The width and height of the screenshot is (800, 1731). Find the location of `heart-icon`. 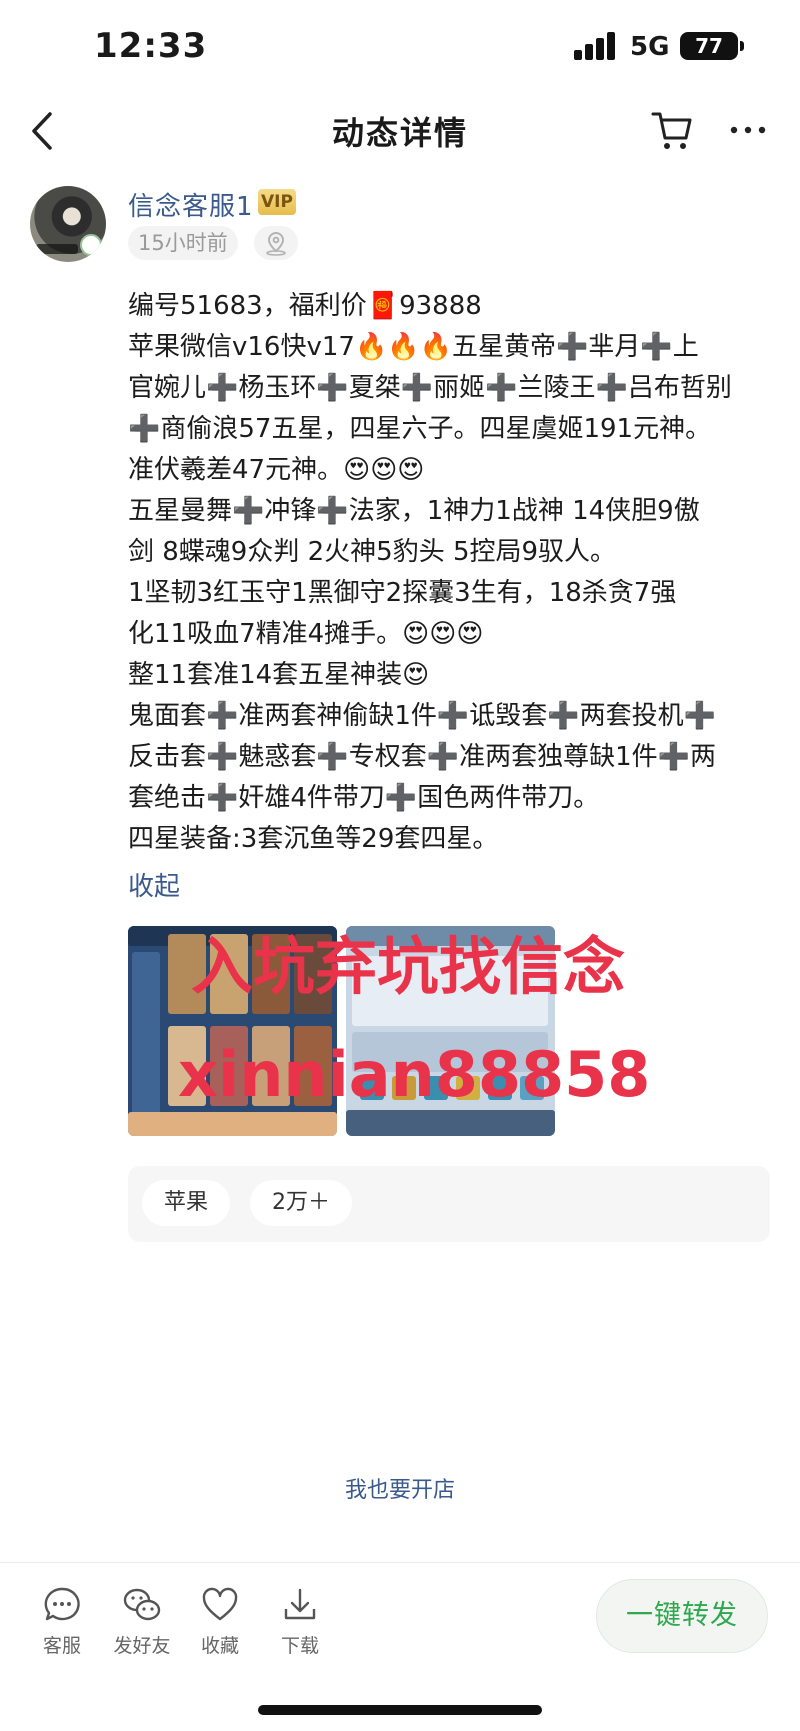

heart-icon is located at coordinates (220, 1604).